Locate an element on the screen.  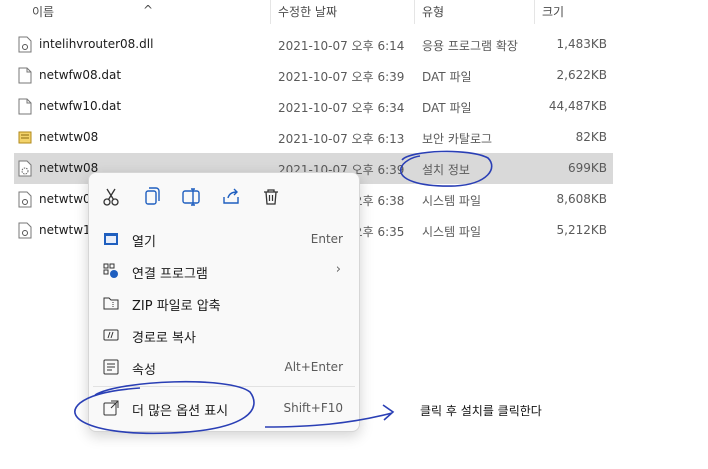
file-name: intelihvrouter08.dll is located at coordinates (96, 44).